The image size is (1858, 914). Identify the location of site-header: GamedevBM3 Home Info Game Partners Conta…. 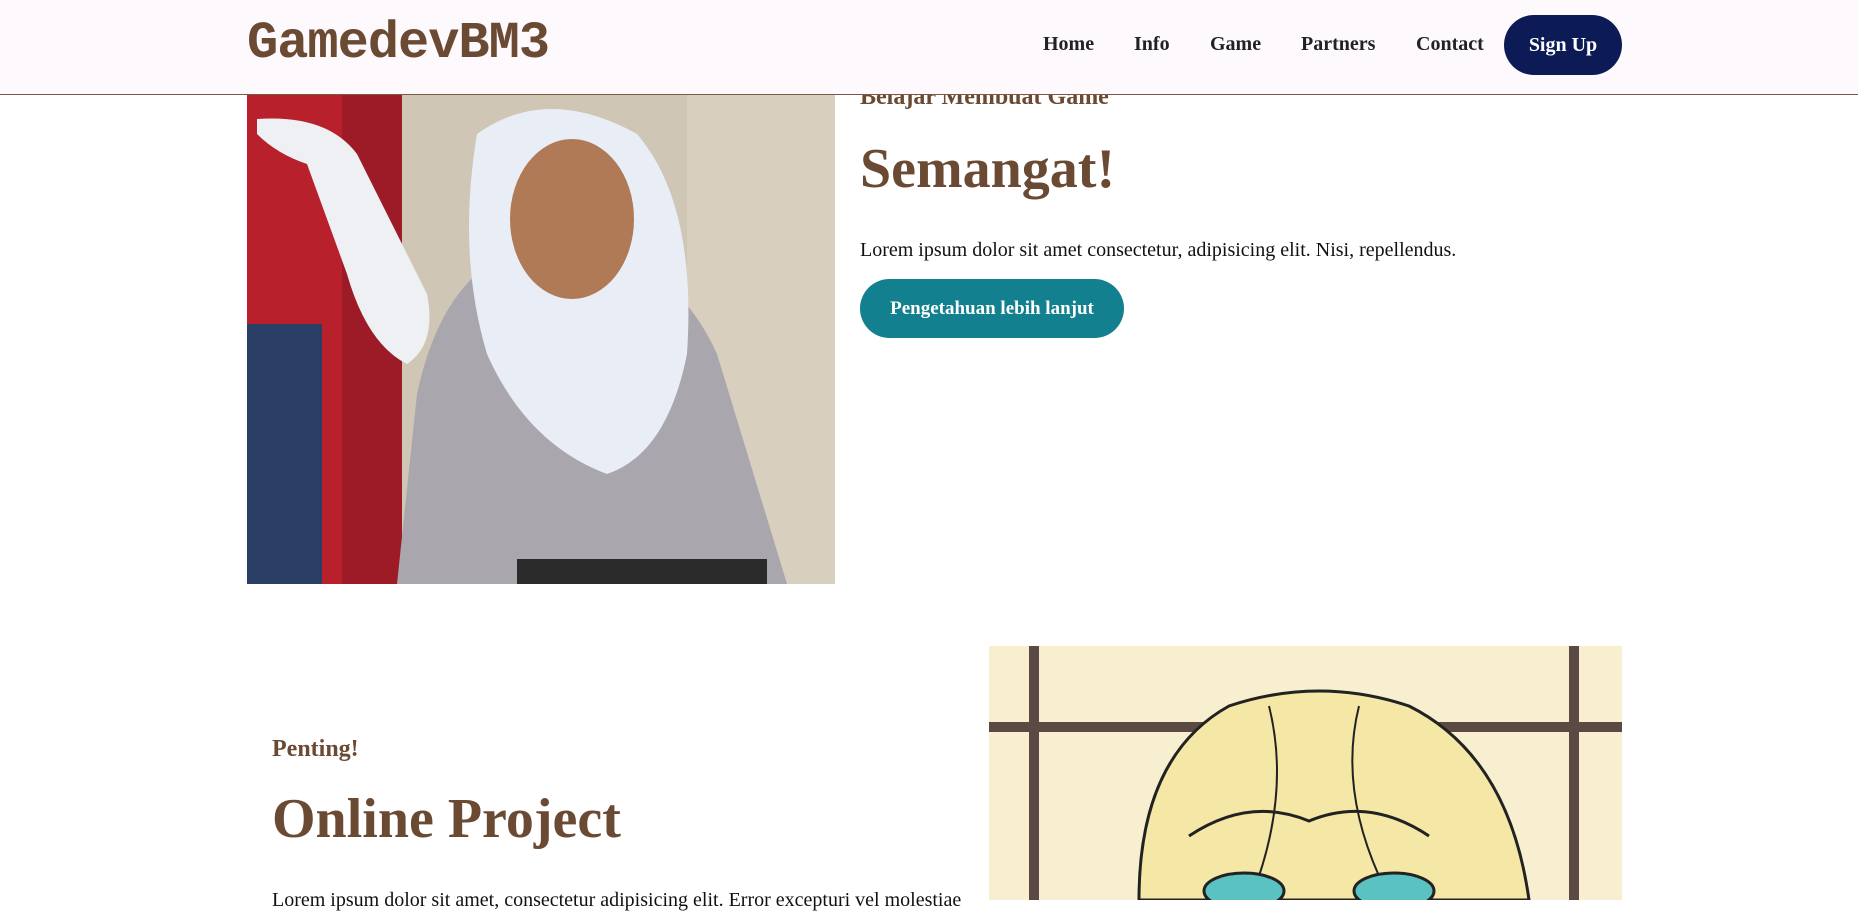
(929, 47).